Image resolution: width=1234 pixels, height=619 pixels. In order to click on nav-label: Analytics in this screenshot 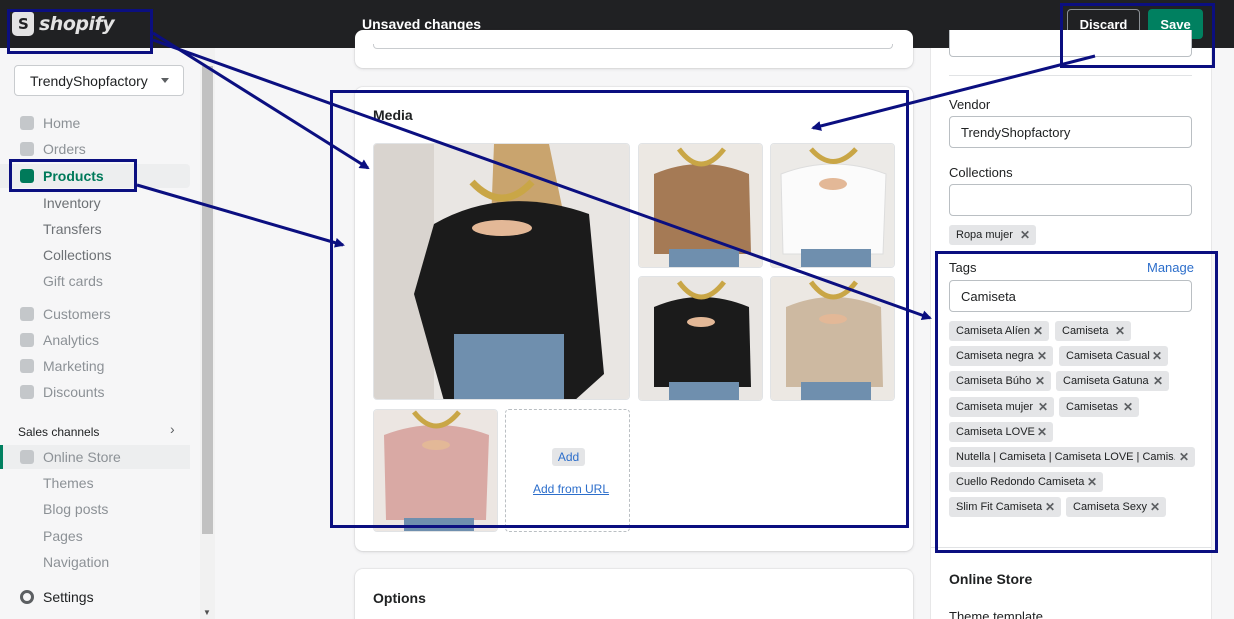, I will do `click(71, 340)`.